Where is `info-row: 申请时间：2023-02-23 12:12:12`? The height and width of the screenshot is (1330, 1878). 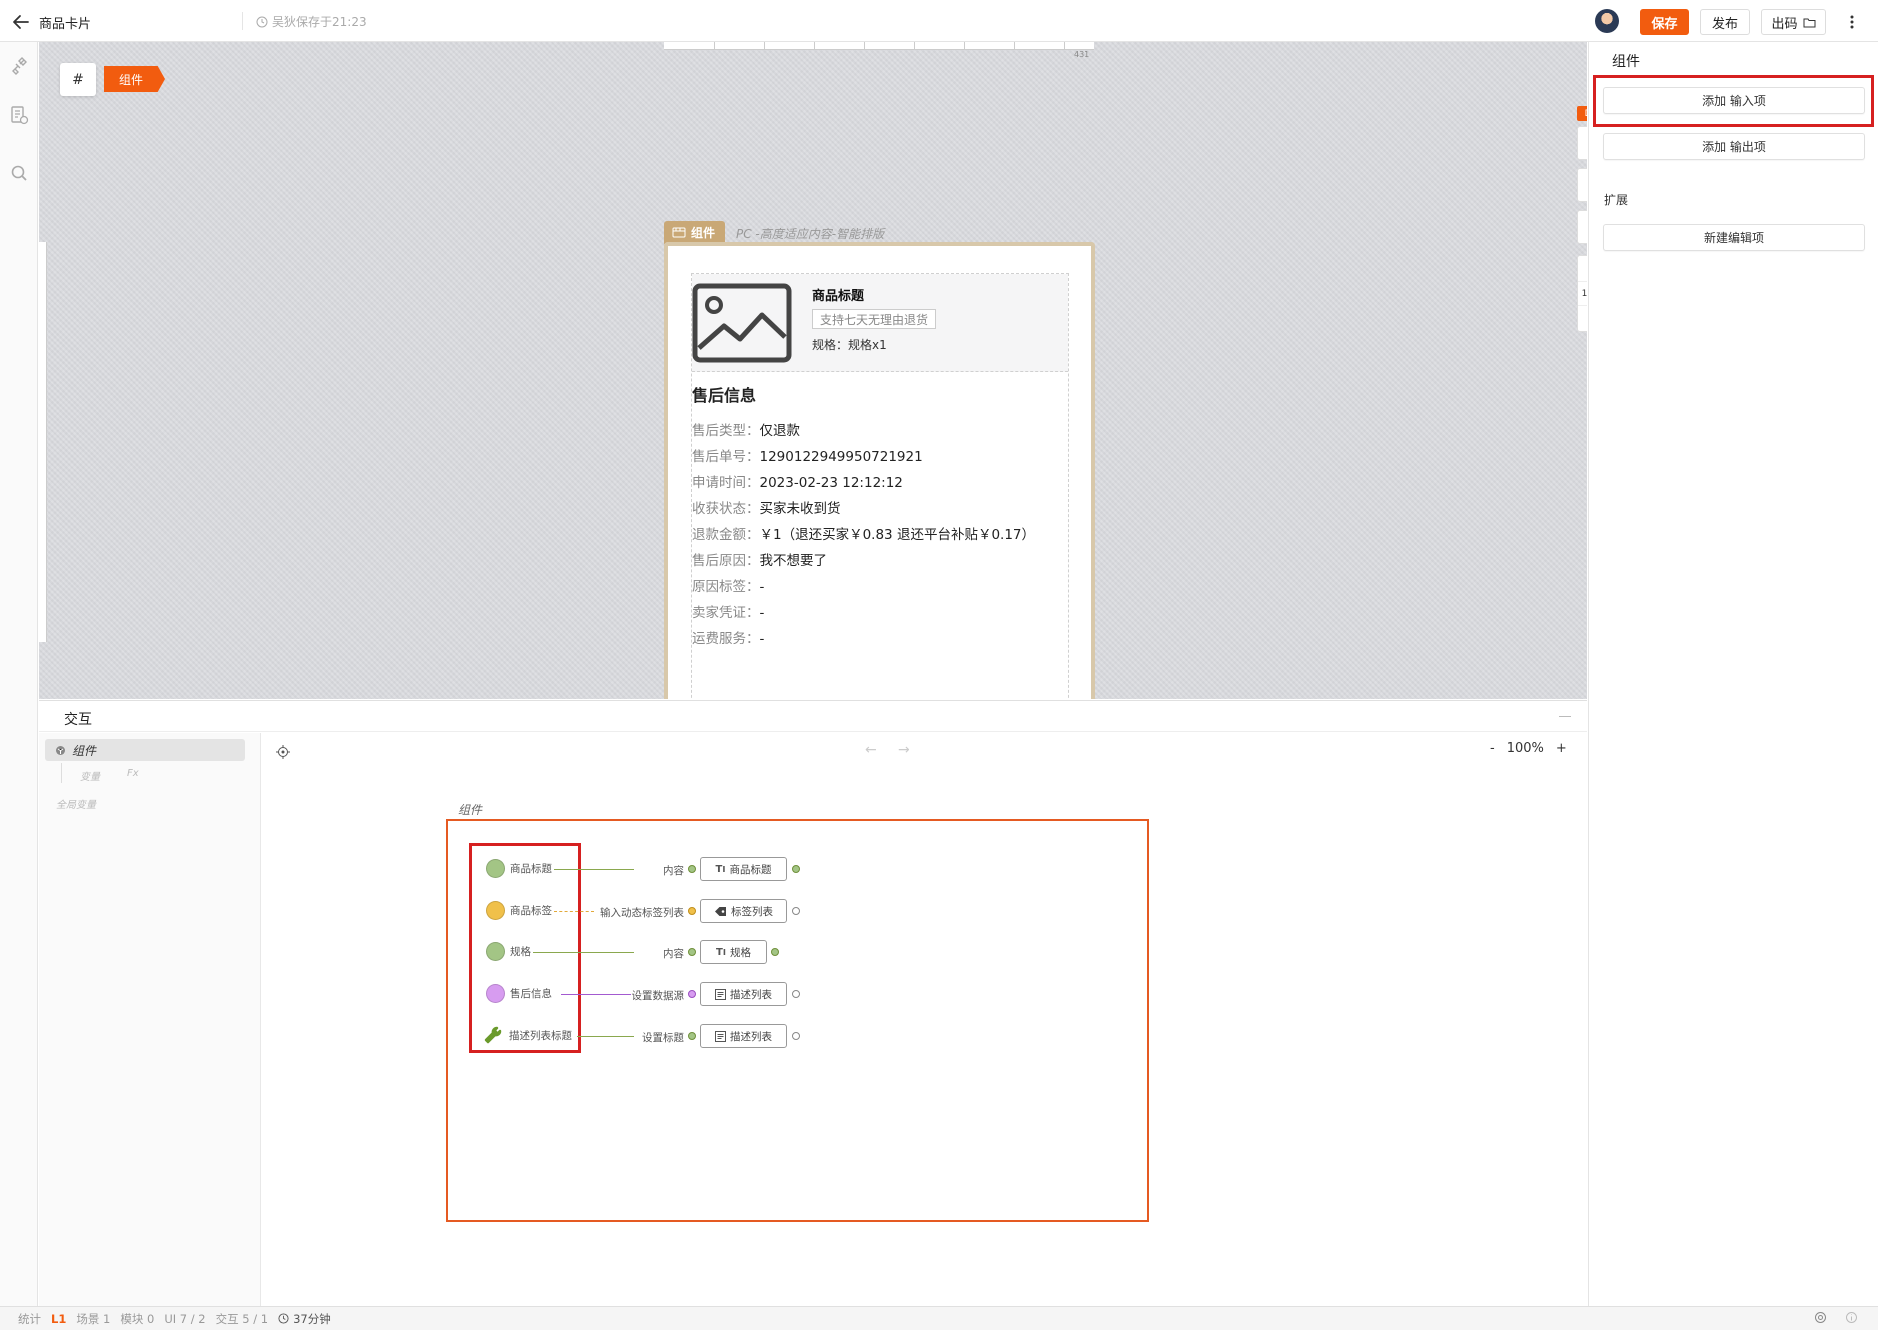
info-row: 申请时间：2023-02-23 12:12:12 is located at coordinates (797, 481).